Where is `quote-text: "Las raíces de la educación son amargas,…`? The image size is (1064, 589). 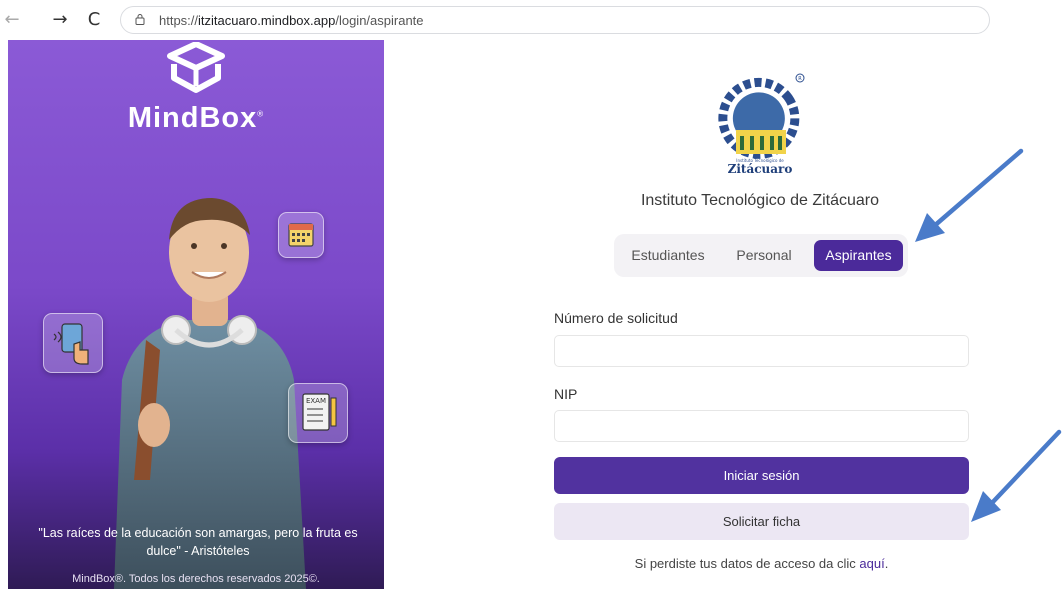
quote-text: "Las raíces de la educación son amargas,… is located at coordinates (198, 542).